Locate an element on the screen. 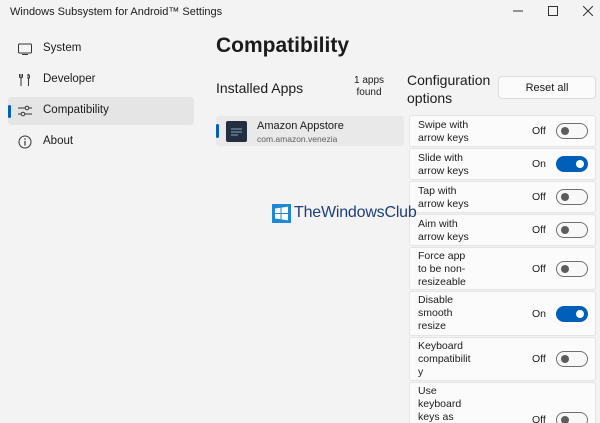 The image size is (600, 423). config-heading-line2: options is located at coordinates (430, 98).